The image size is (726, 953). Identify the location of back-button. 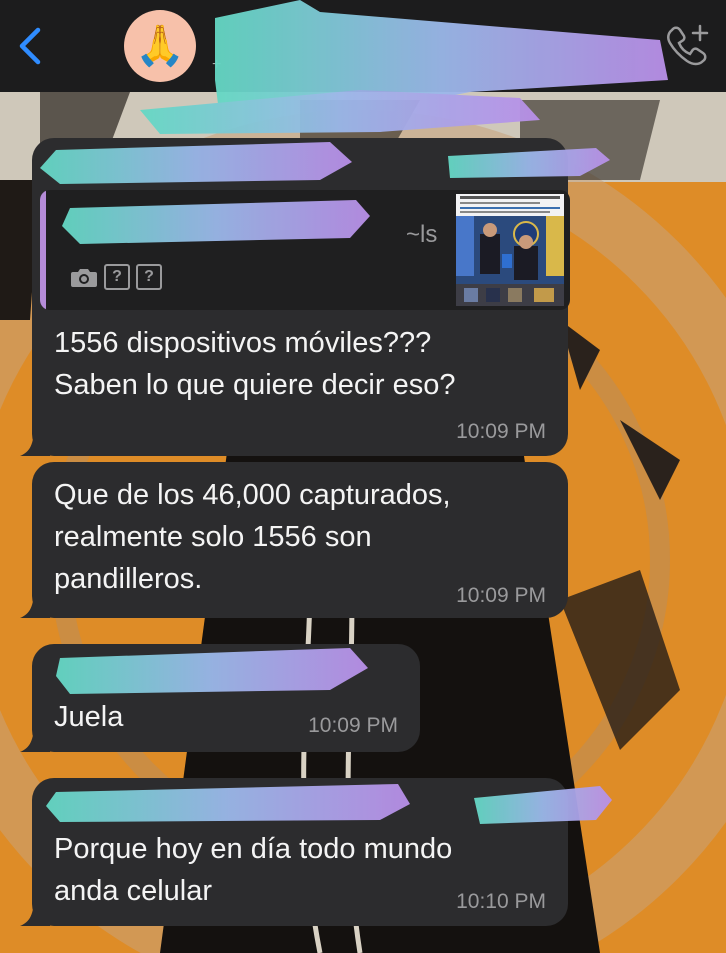
(32, 46).